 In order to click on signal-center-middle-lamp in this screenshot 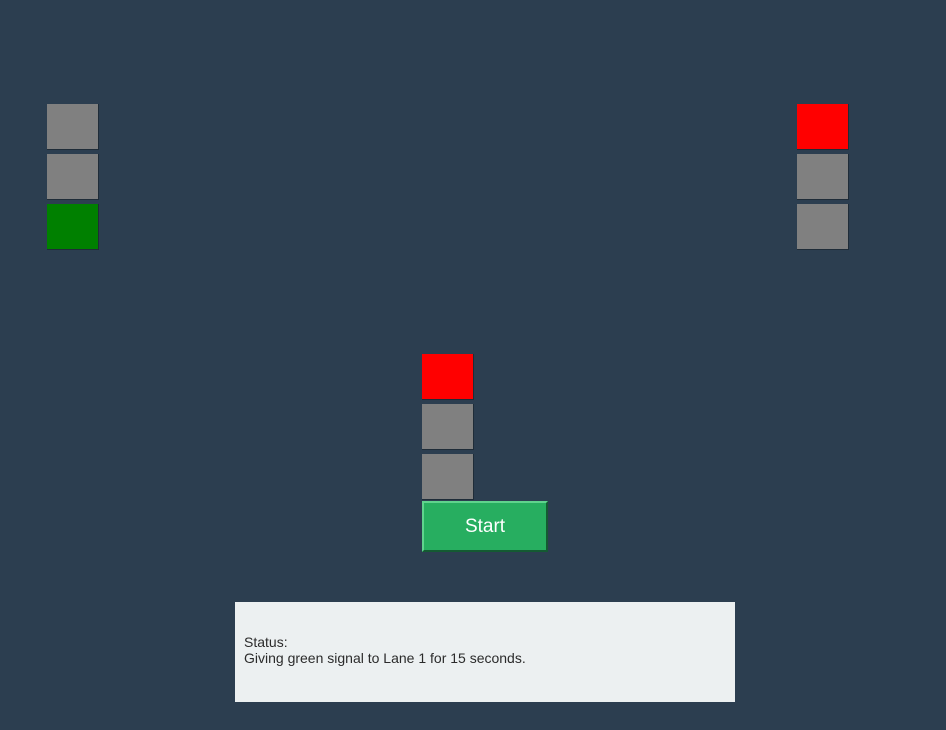, I will do `click(448, 427)`.